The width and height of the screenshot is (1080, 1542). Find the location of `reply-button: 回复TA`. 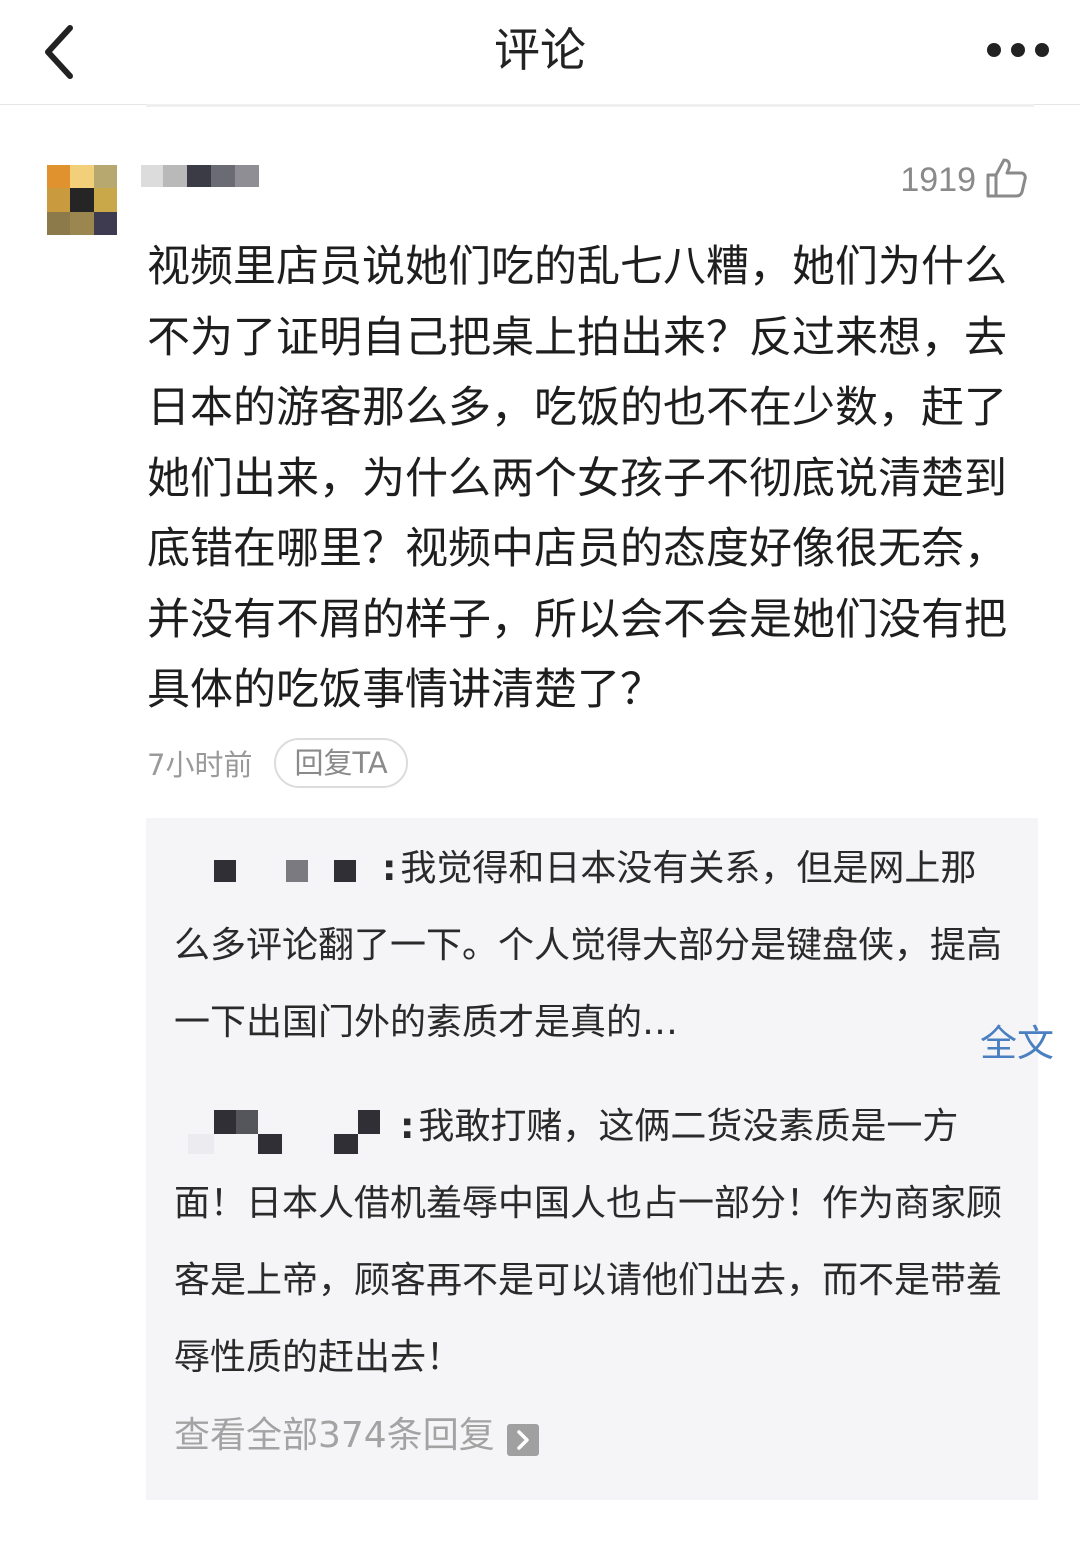

reply-button: 回复TA is located at coordinates (341, 763).